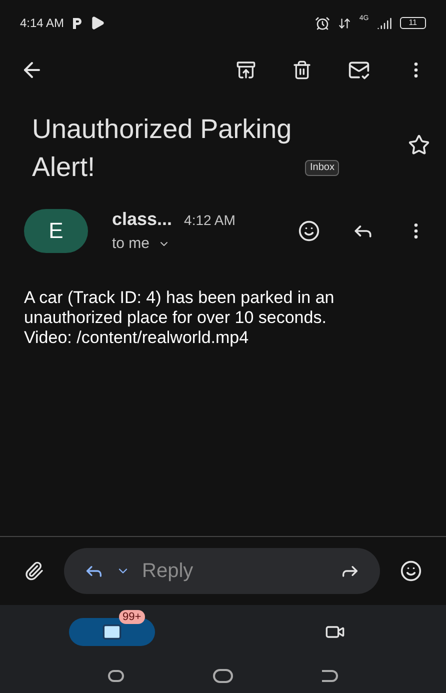  What do you see at coordinates (56, 230) in the screenshot?
I see `sender-avatar: E` at bounding box center [56, 230].